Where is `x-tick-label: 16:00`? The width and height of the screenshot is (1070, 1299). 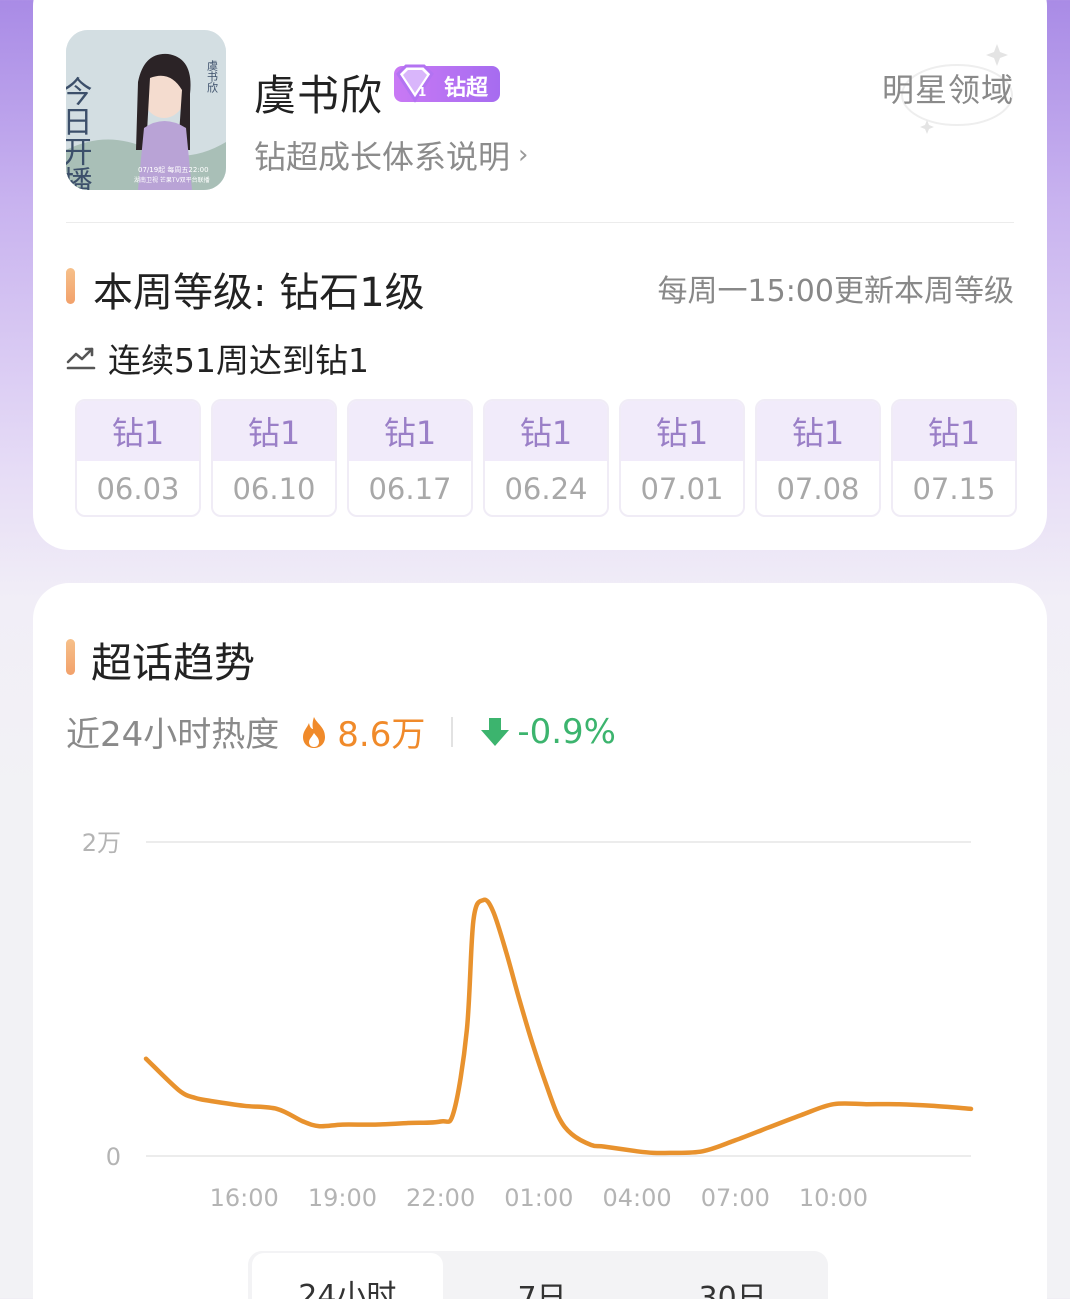 x-tick-label: 16:00 is located at coordinates (244, 1198).